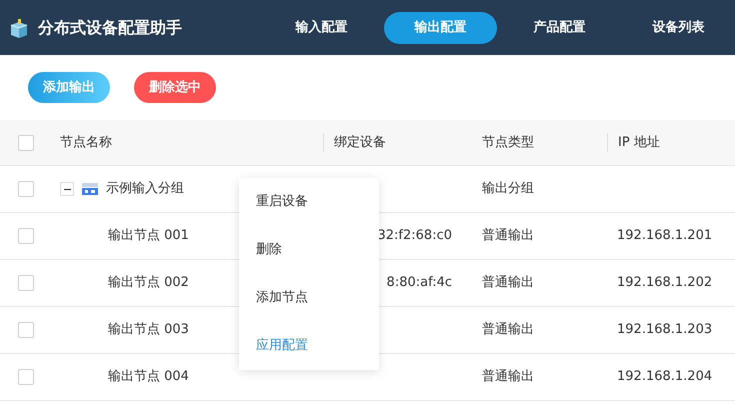 The image size is (735, 405). What do you see at coordinates (664, 330) in the screenshot?
I see `ip-cell: 192.168.1.203` at bounding box center [664, 330].